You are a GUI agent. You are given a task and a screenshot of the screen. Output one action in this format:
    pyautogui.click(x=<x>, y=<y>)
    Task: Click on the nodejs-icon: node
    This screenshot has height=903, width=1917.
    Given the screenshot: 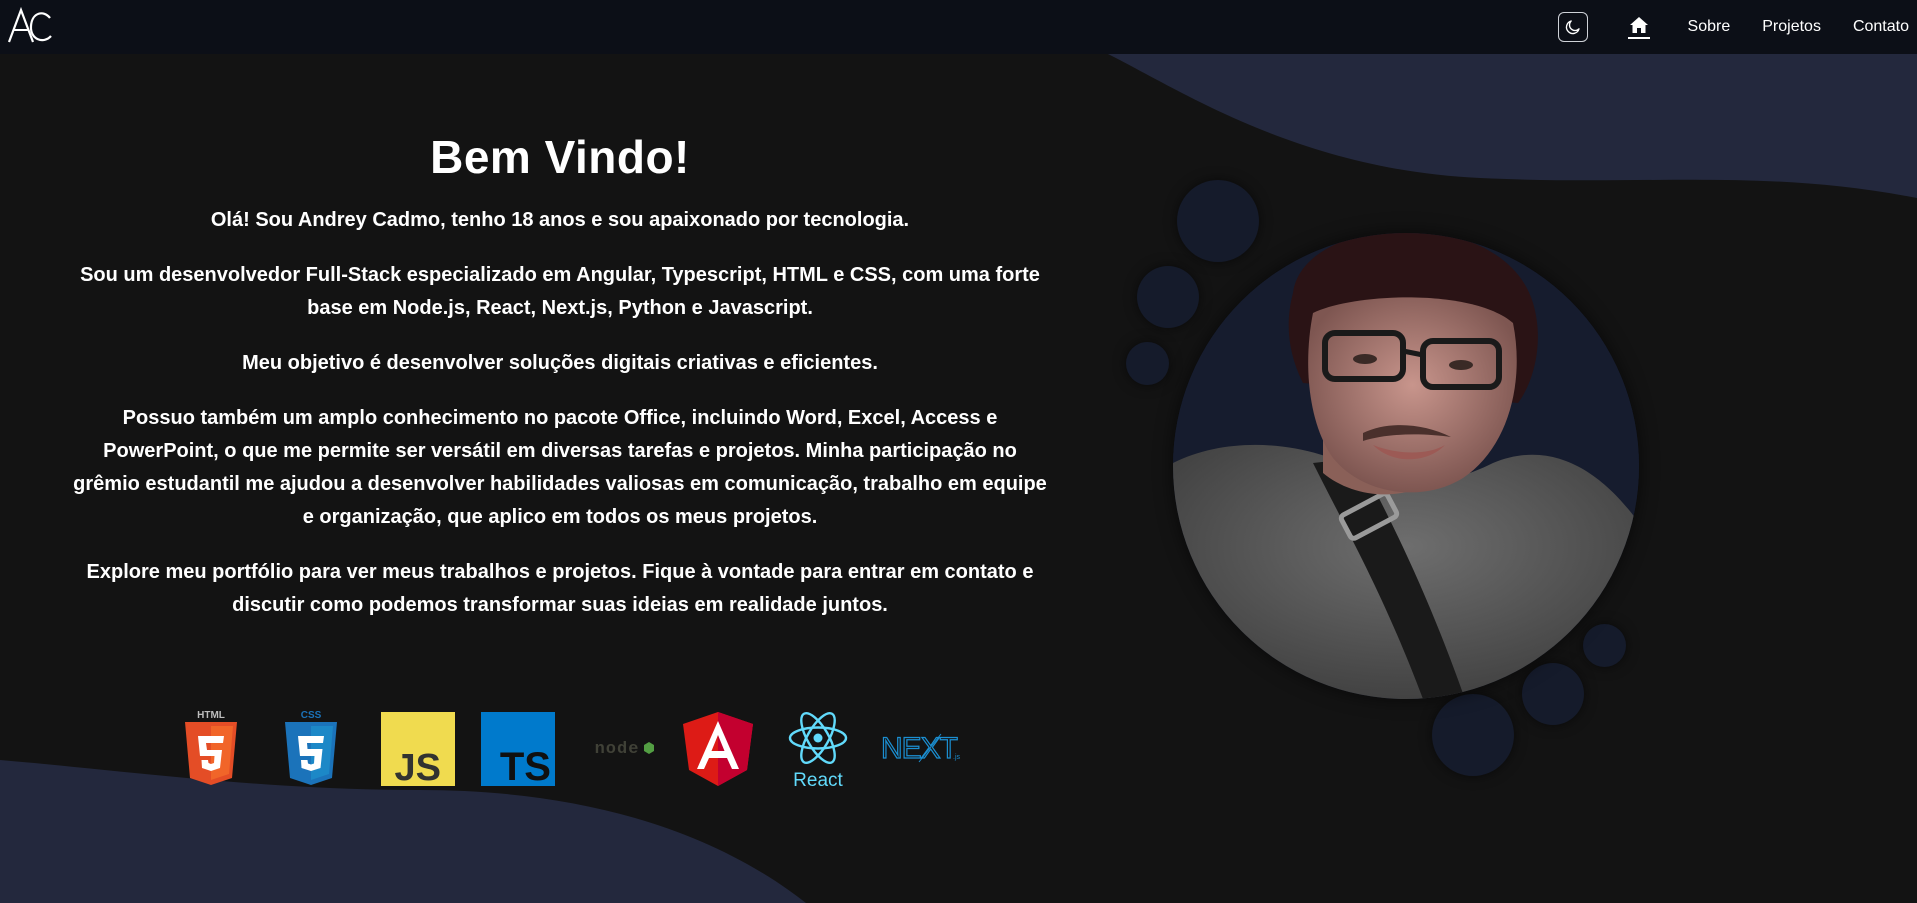 What is the action you would take?
    pyautogui.click(x=618, y=748)
    